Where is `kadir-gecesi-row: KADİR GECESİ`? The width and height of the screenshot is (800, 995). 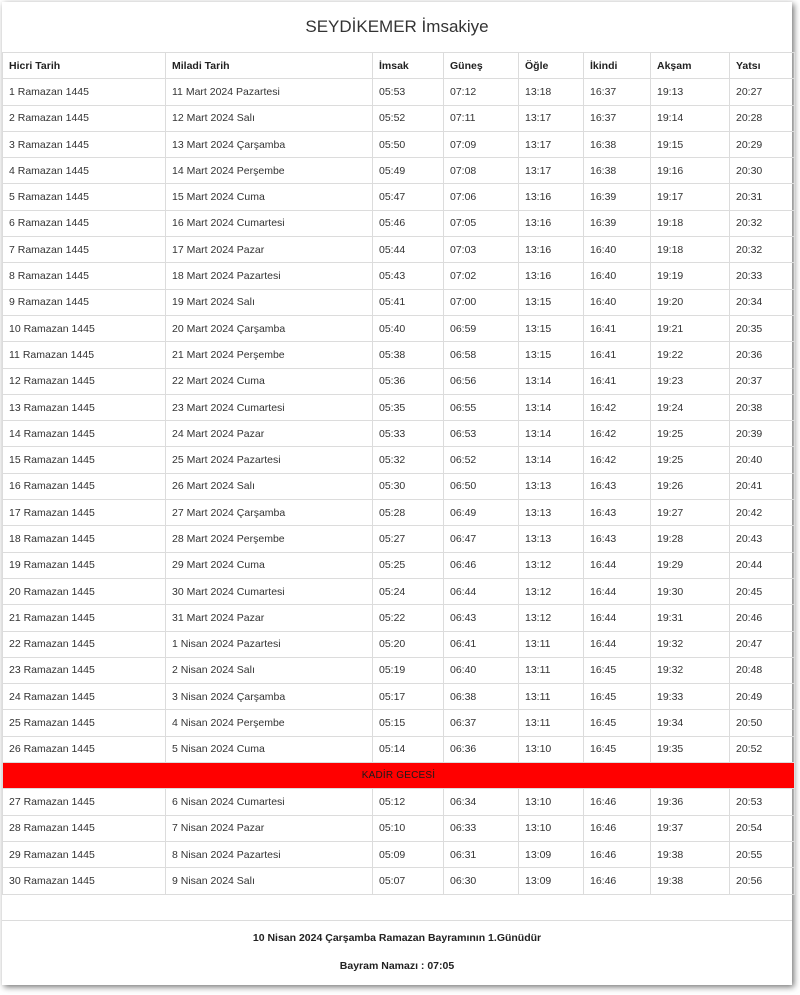 kadir-gecesi-row: KADİR GECESİ is located at coordinates (398, 776).